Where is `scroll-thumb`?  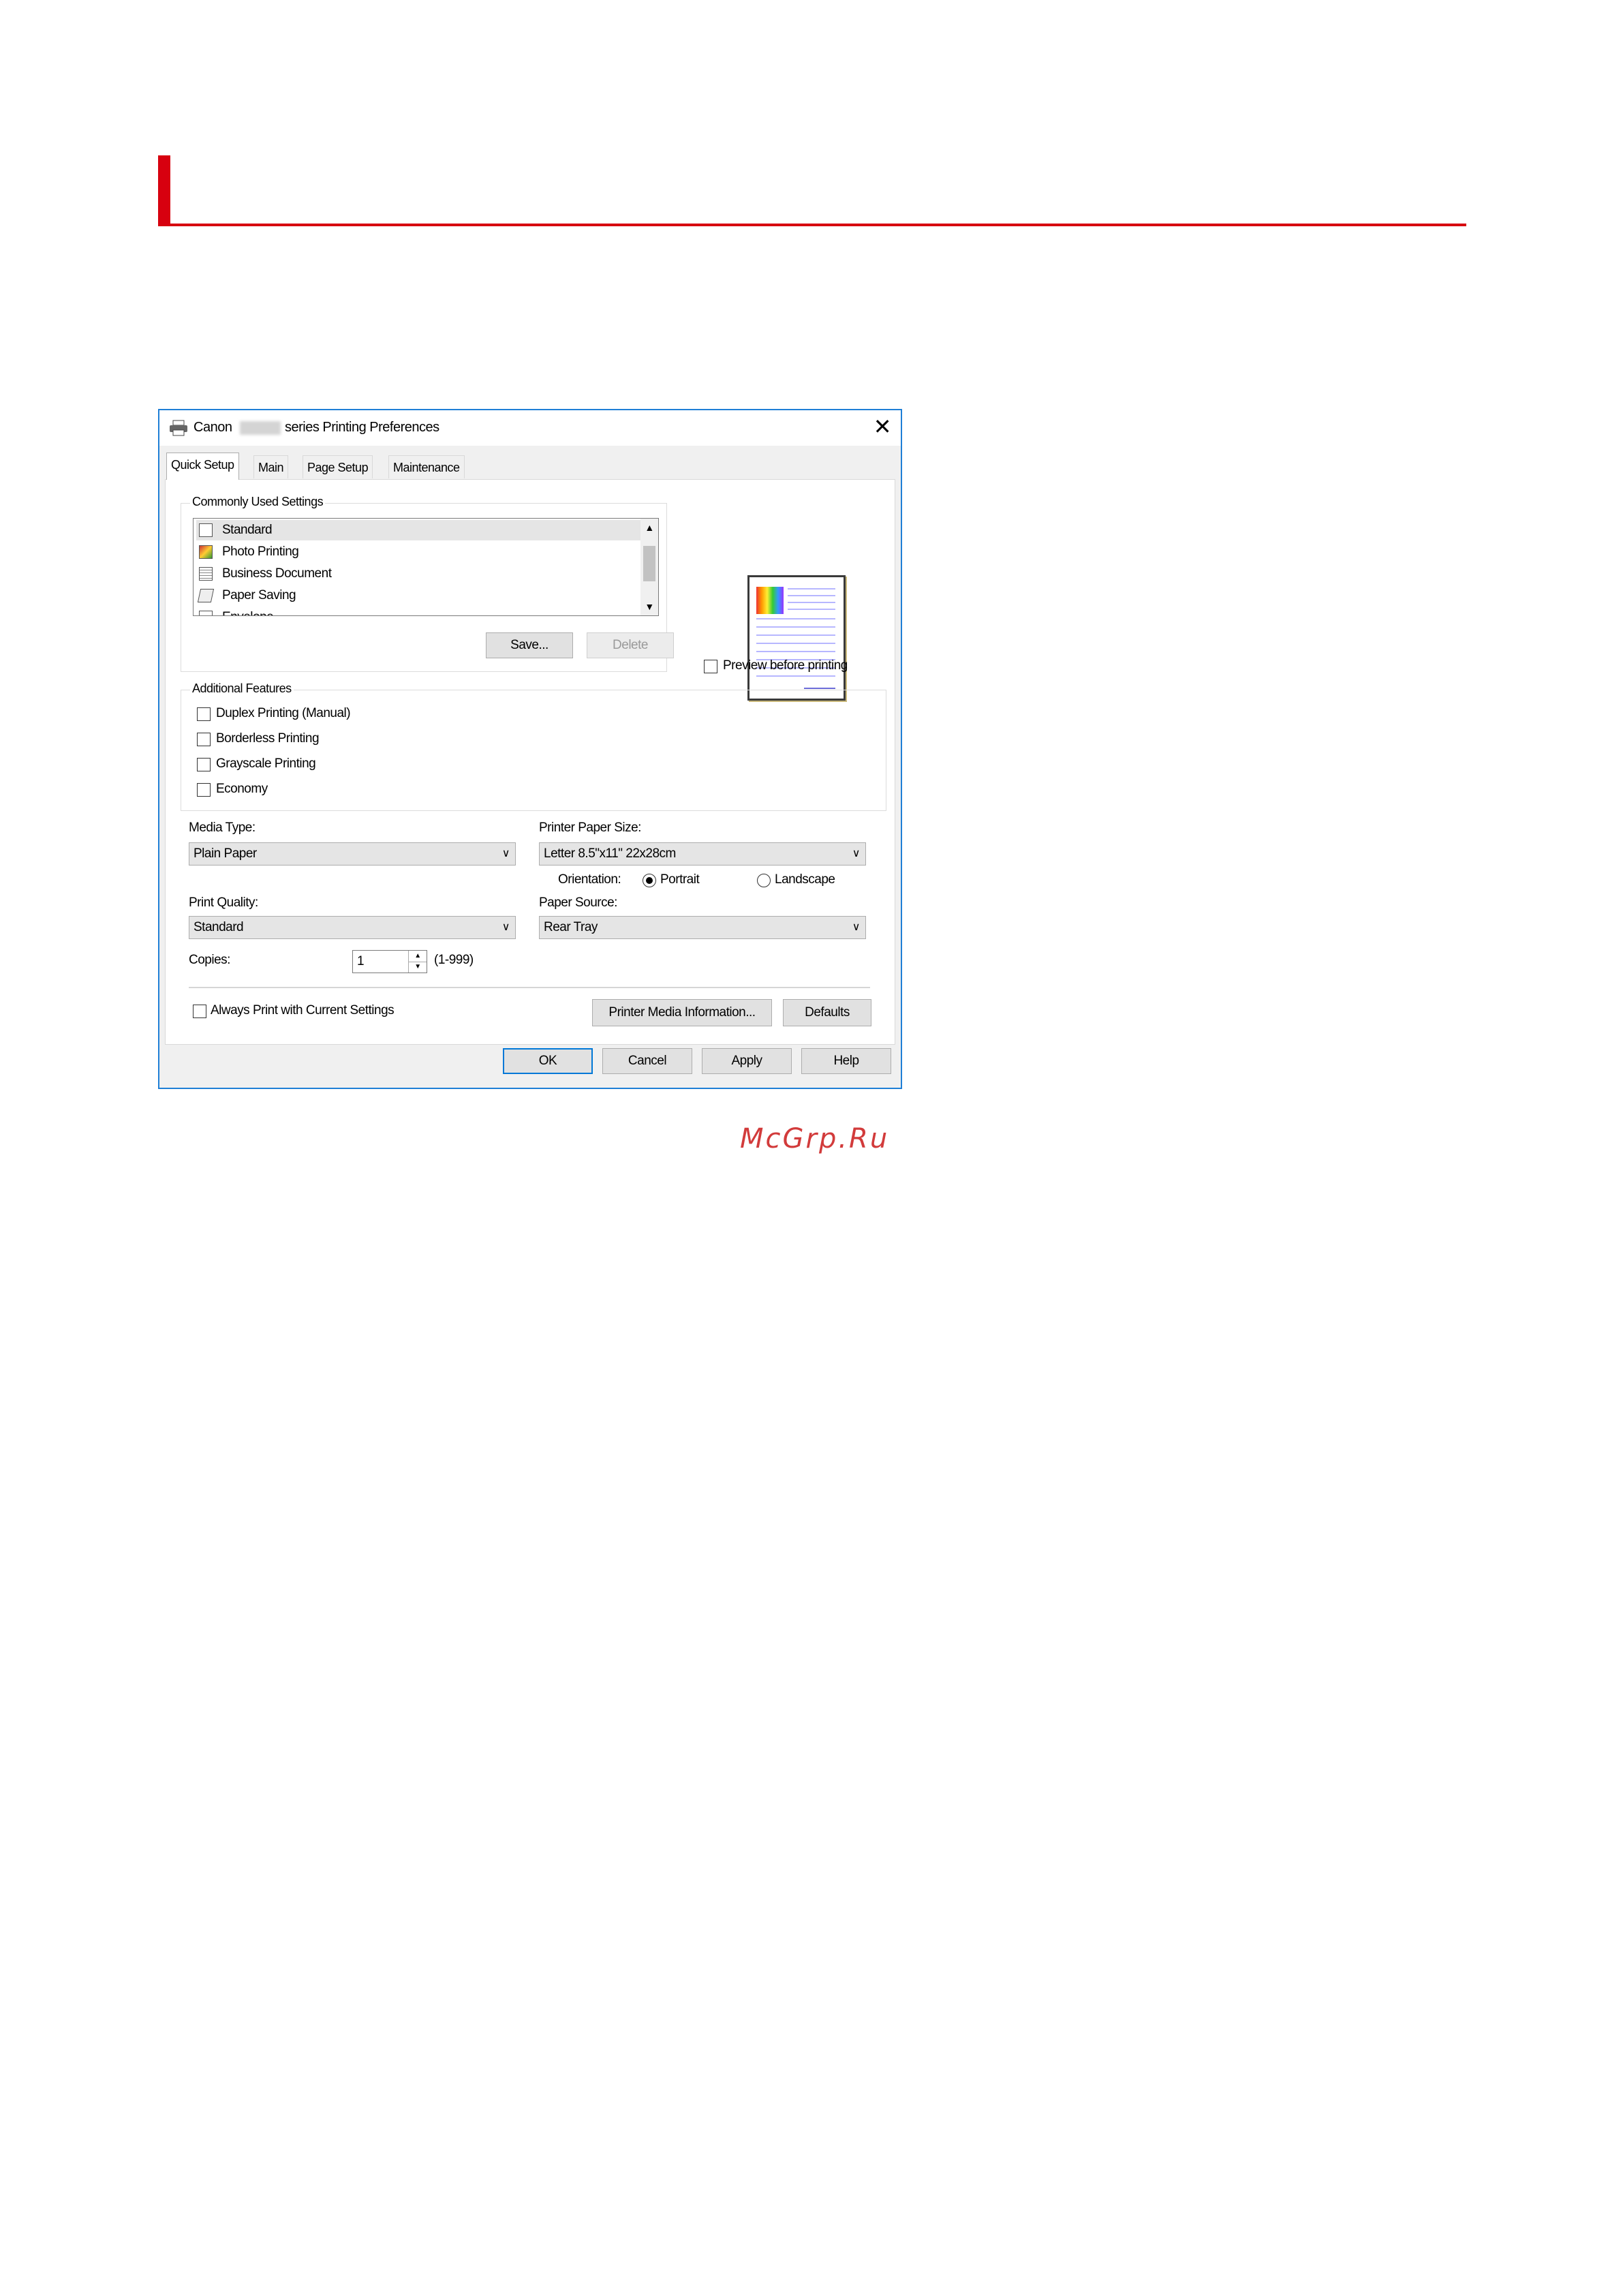
scroll-thumb is located at coordinates (649, 563).